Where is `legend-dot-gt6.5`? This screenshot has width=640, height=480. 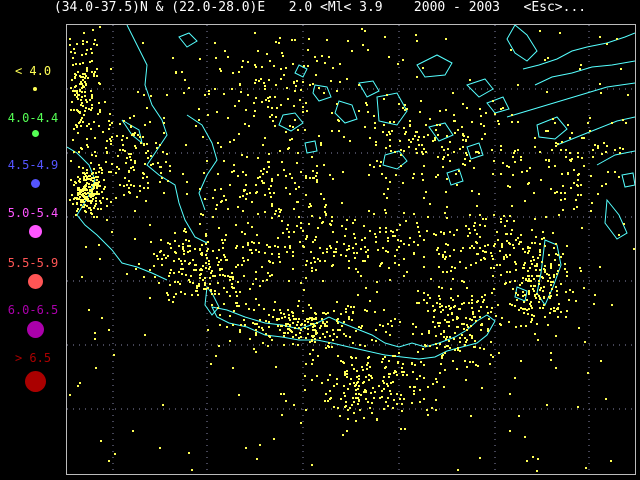 legend-dot-gt6.5 is located at coordinates (35, 381).